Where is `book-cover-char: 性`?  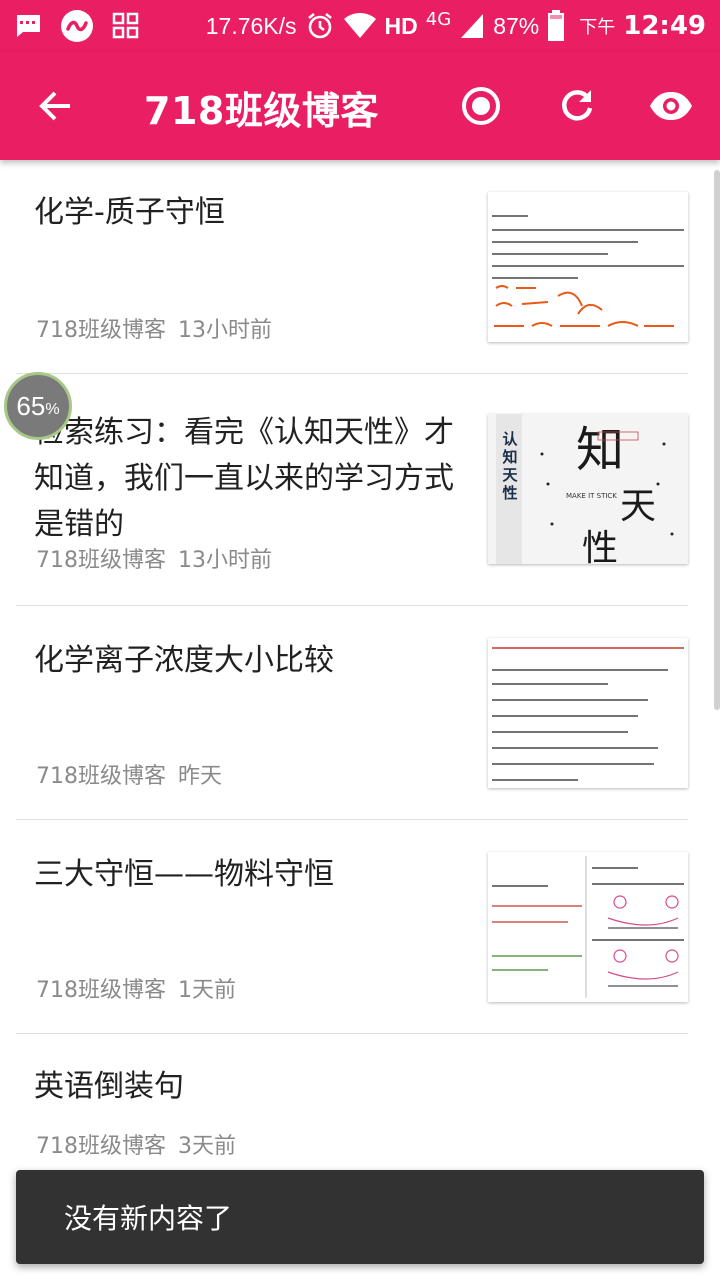
book-cover-char: 性 is located at coordinates (600, 546).